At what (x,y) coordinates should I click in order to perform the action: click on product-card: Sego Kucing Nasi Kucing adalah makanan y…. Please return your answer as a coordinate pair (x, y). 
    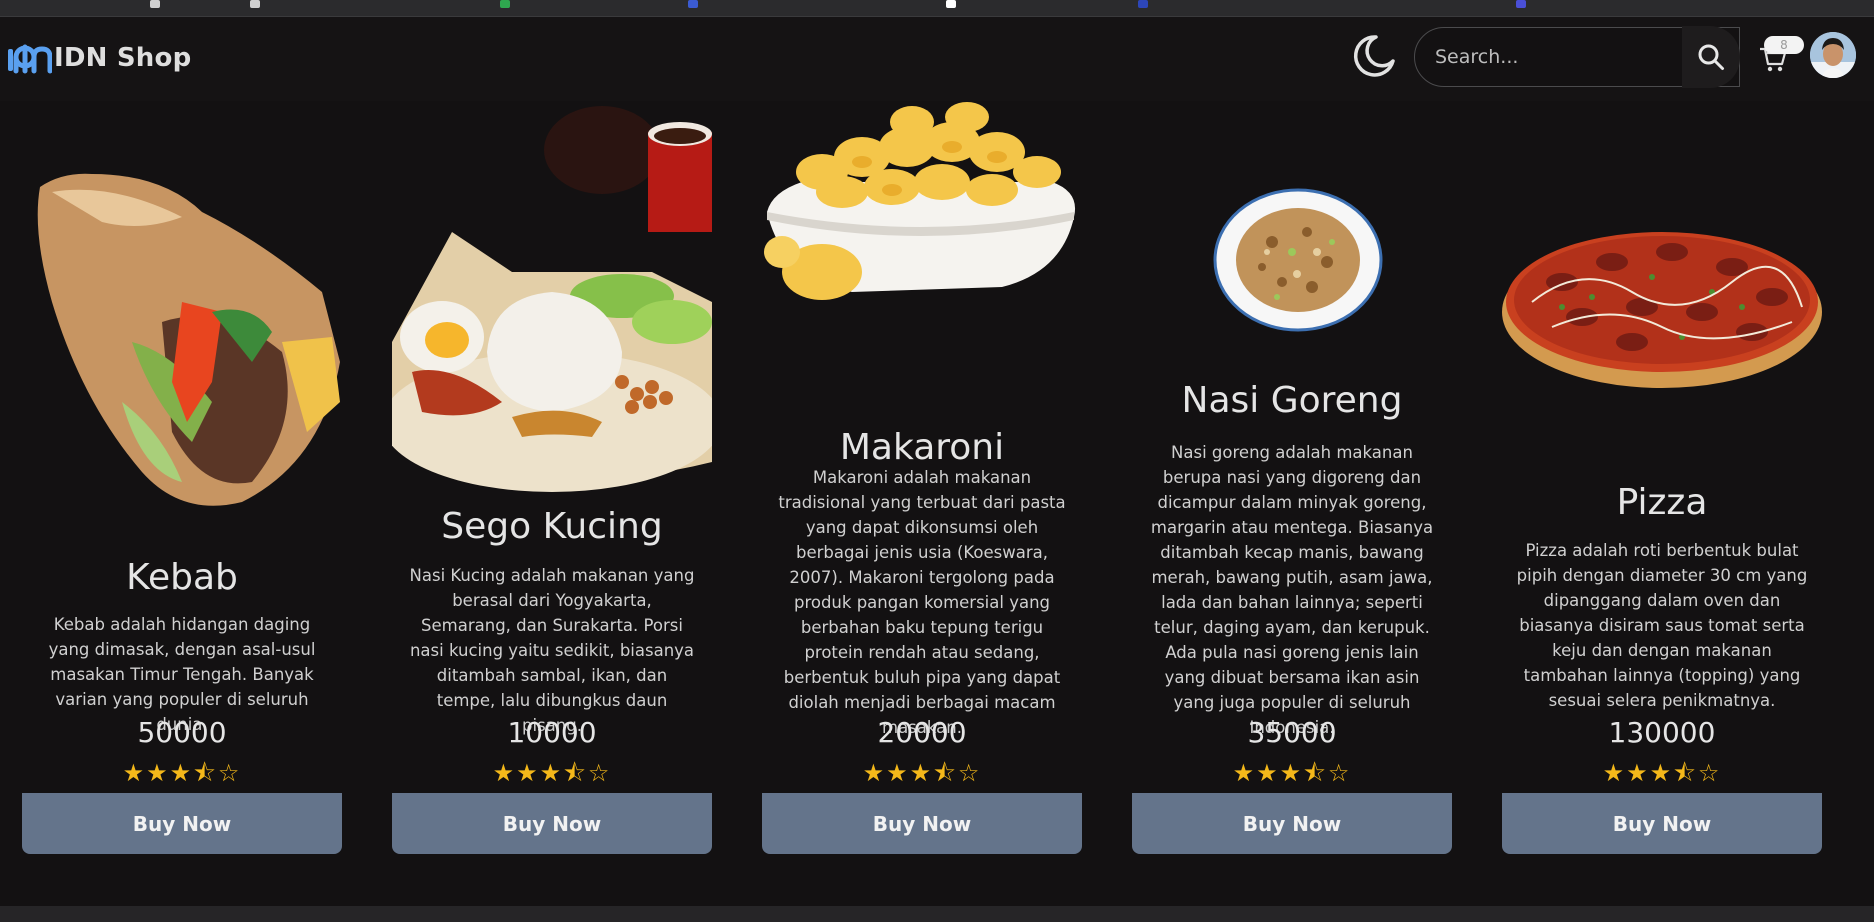
    Looking at the image, I should click on (552, 478).